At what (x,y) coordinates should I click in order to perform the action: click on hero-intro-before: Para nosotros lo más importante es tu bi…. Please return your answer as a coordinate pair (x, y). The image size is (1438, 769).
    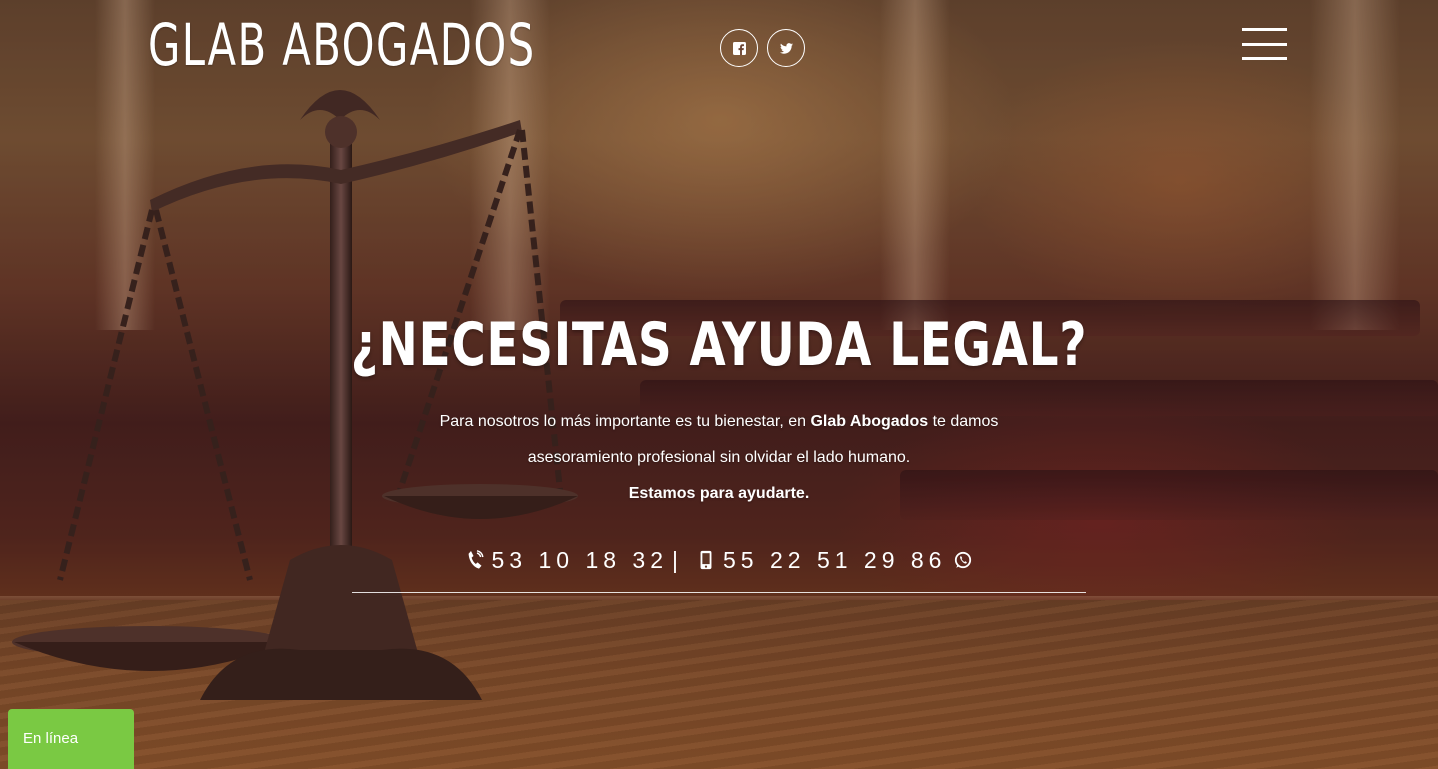
    Looking at the image, I should click on (625, 421).